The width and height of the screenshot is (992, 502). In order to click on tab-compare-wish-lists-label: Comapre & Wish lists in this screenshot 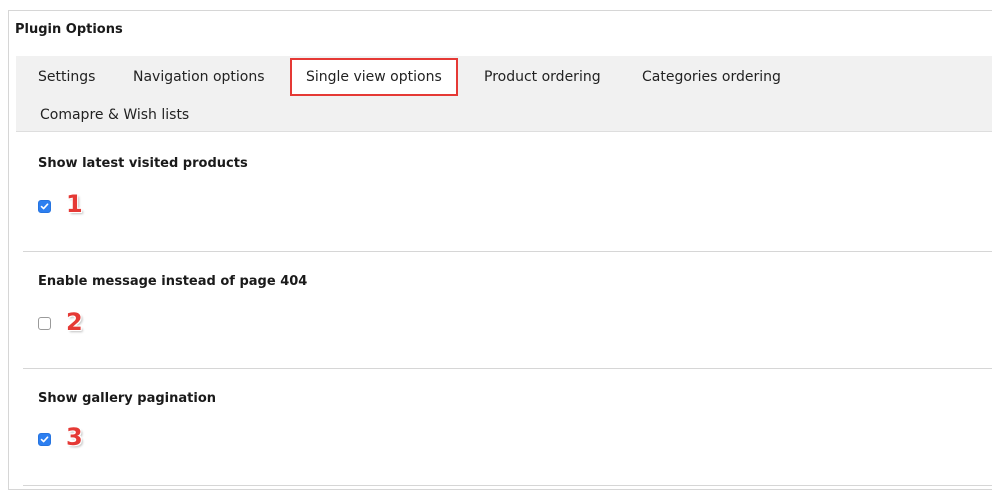, I will do `click(115, 115)`.